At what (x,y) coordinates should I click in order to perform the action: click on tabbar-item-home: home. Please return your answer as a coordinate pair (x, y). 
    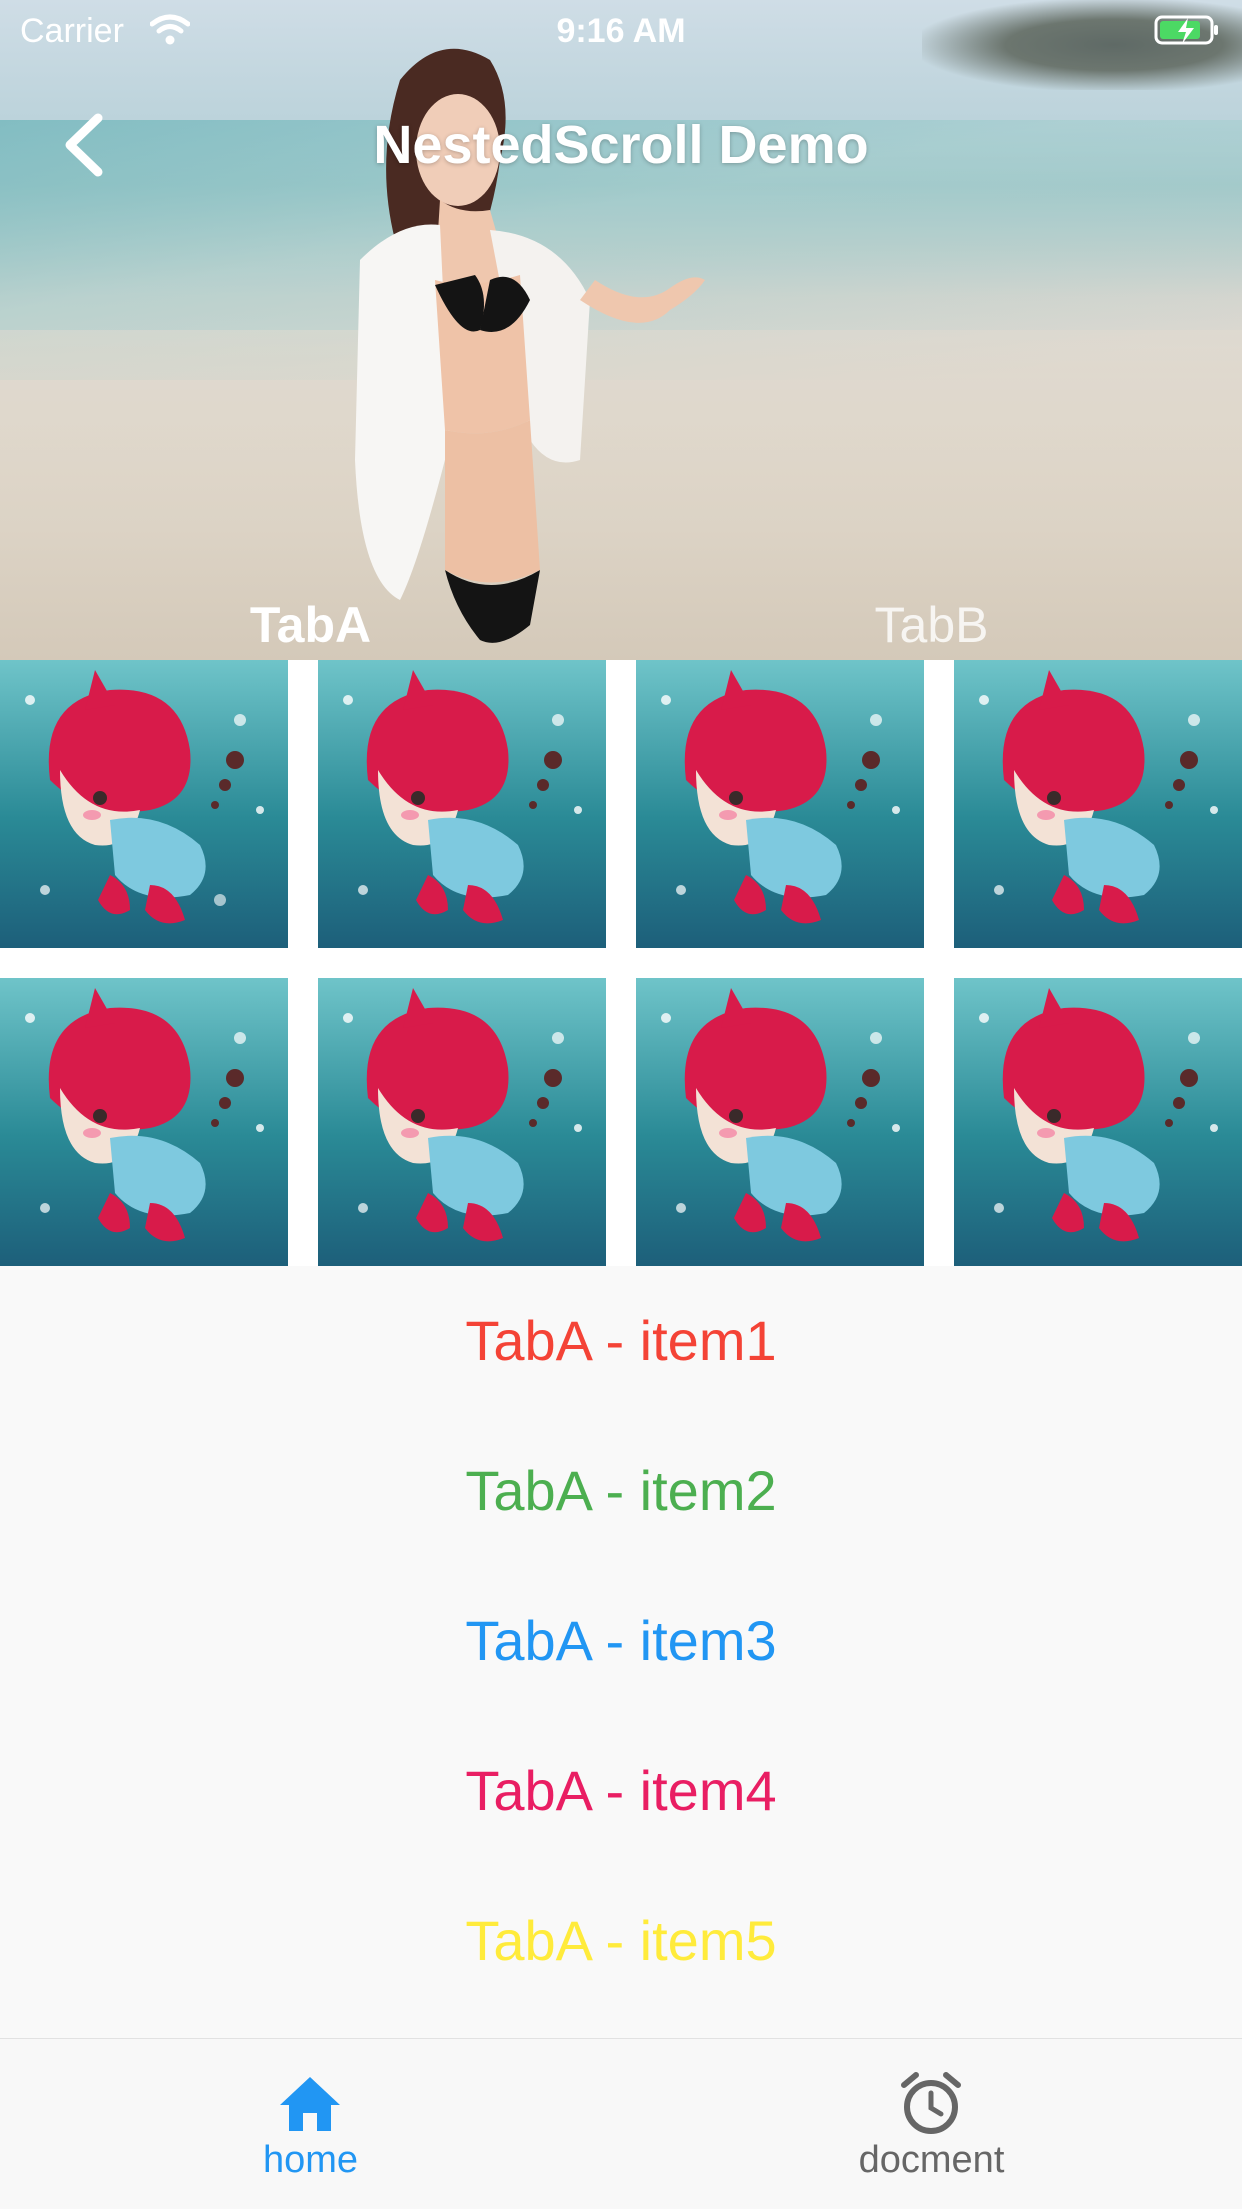
    Looking at the image, I should click on (310, 2124).